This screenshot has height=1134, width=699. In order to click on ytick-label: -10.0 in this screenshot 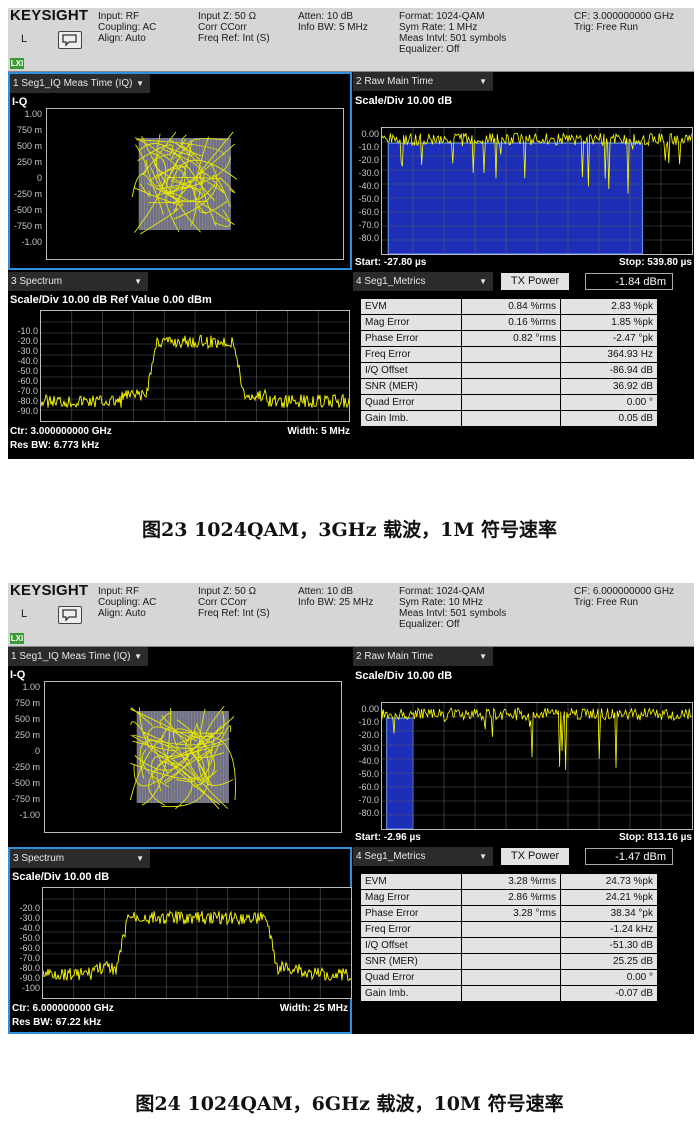, I will do `click(368, 147)`.